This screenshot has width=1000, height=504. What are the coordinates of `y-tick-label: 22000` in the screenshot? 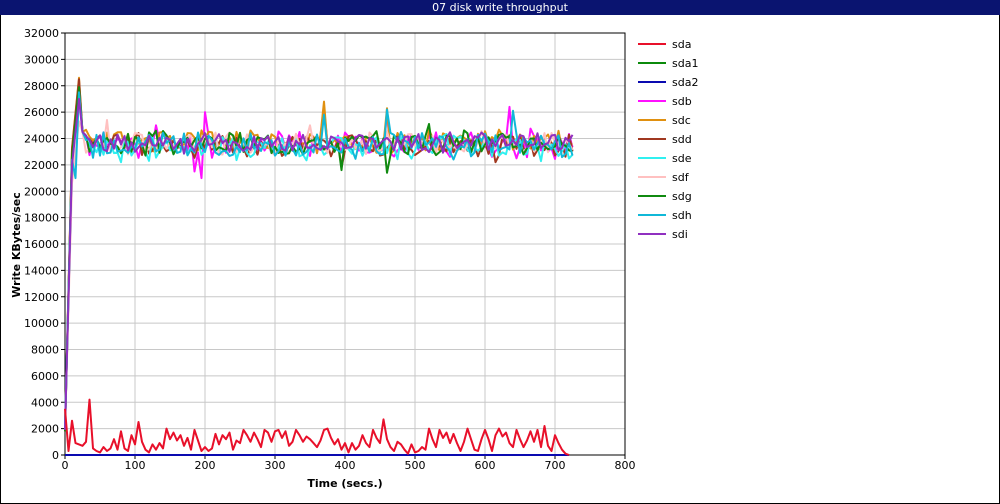 It's located at (41, 165).